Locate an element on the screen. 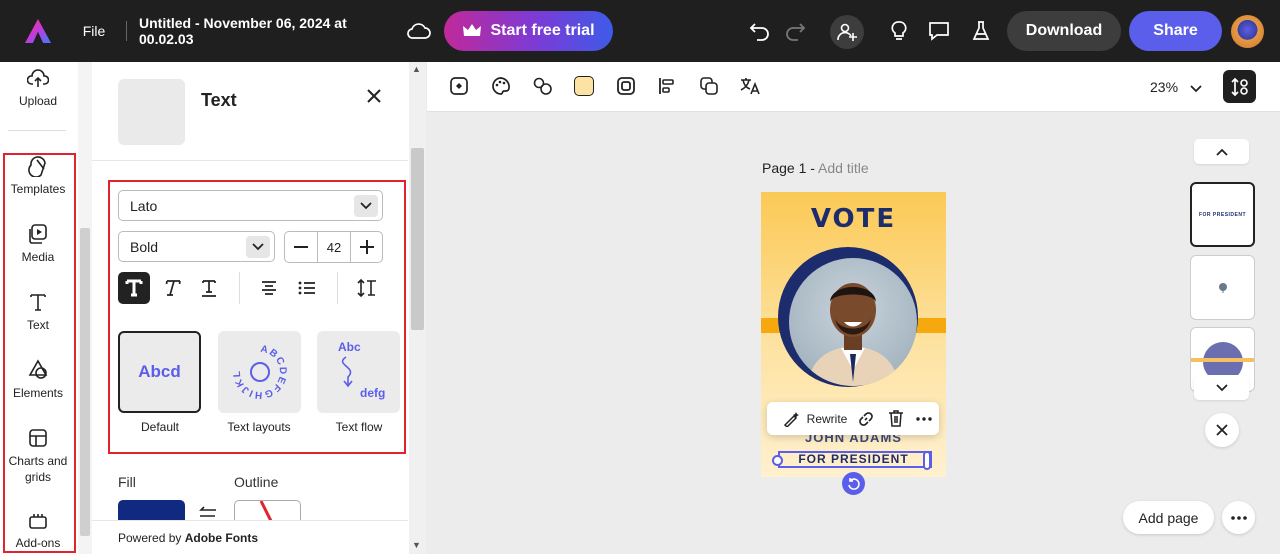 The height and width of the screenshot is (554, 1280). comment-icon is located at coordinates (939, 31).